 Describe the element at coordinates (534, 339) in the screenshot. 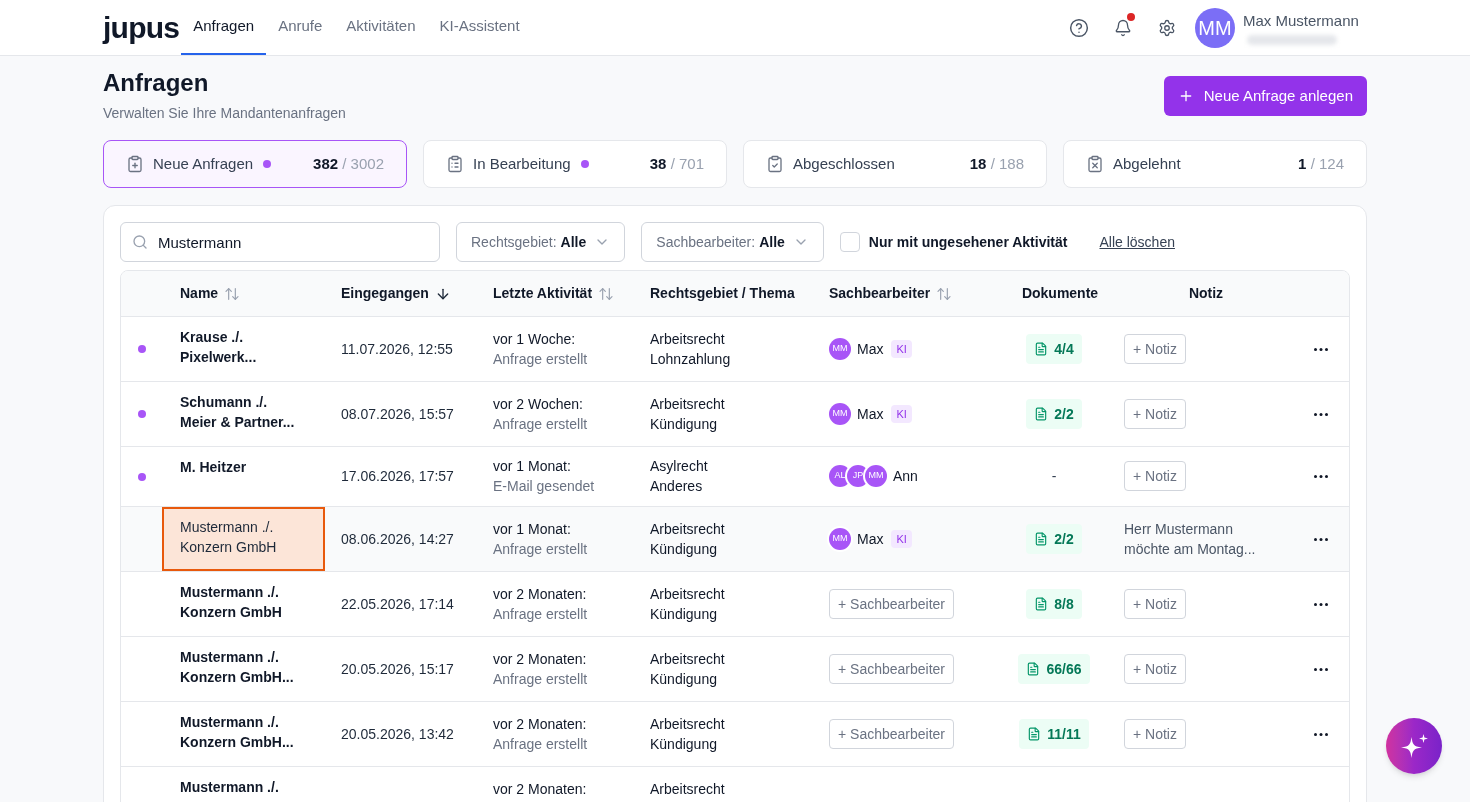

I see `activity-time: vor 1 Woche:` at that location.